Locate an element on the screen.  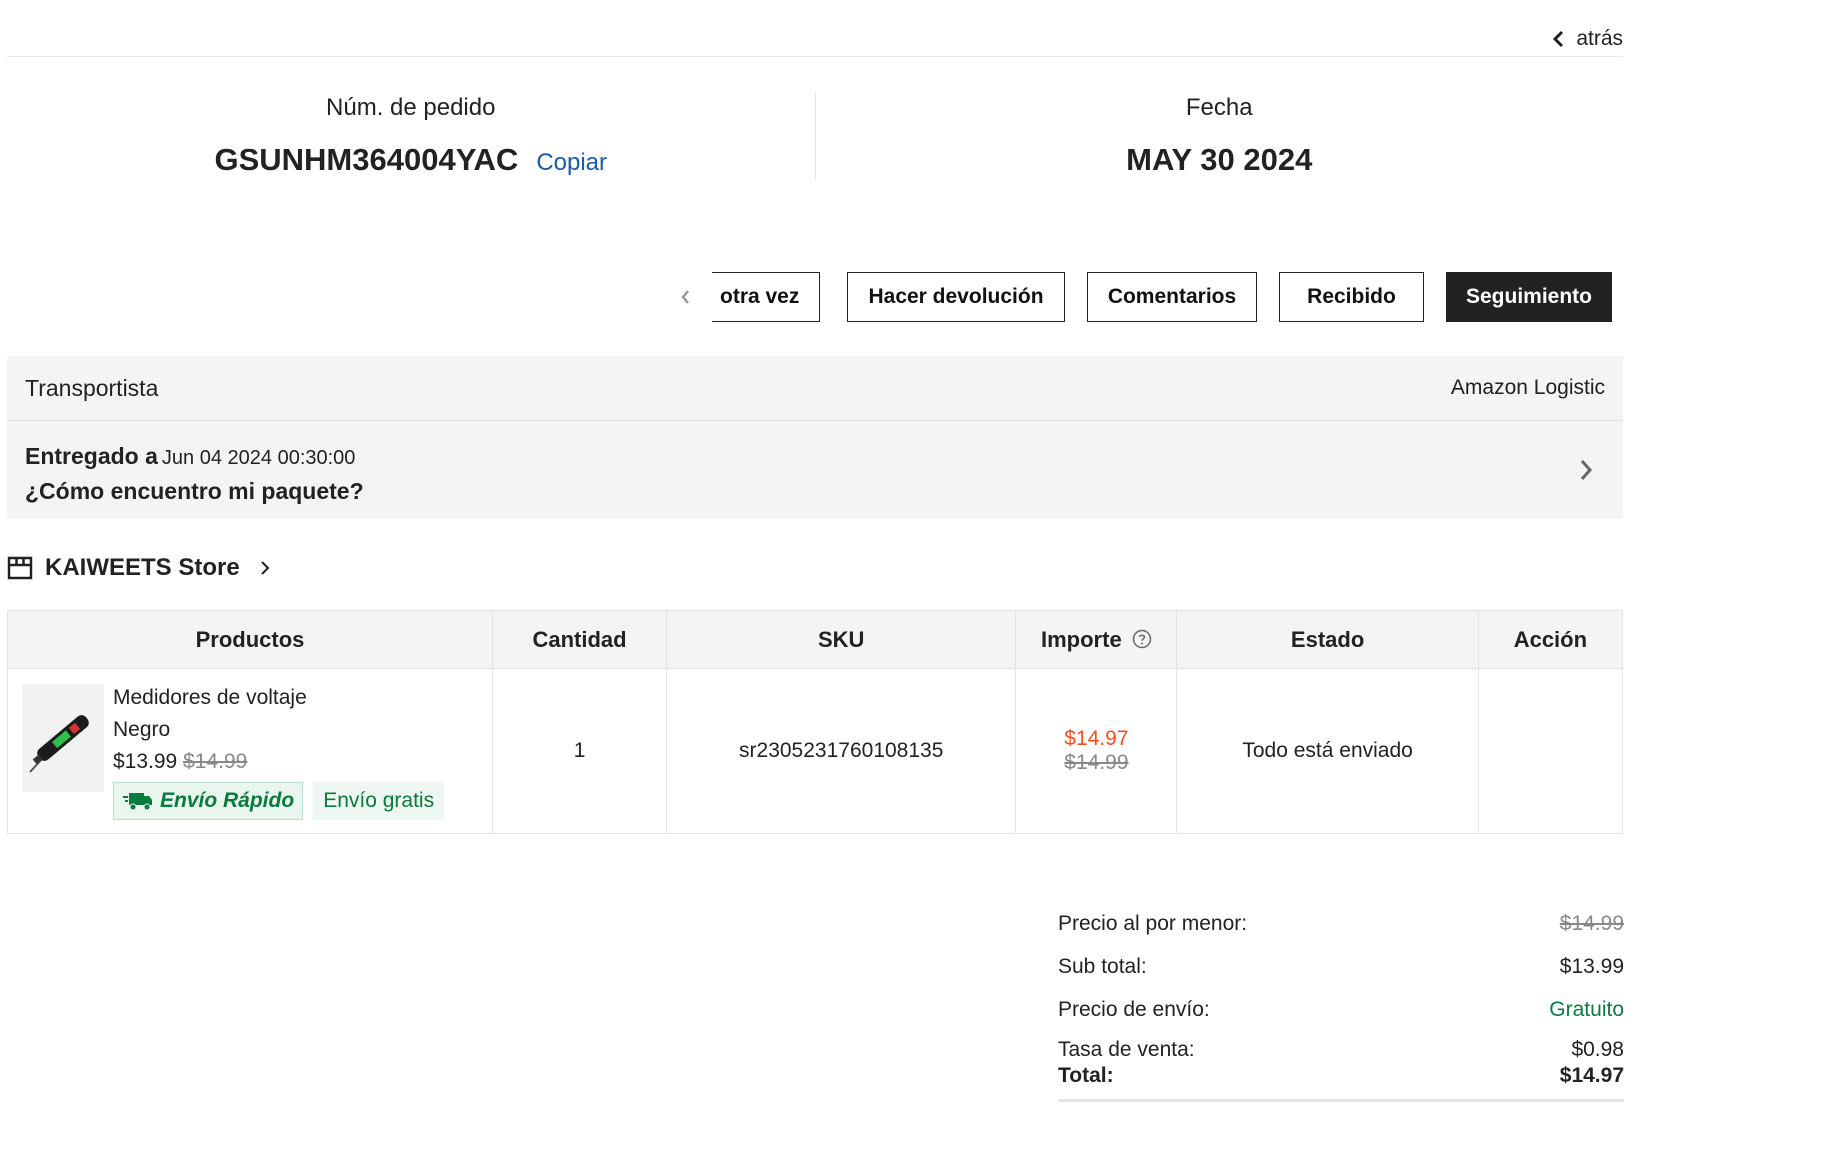
tracking-button: Seguimiento is located at coordinates (1529, 297).